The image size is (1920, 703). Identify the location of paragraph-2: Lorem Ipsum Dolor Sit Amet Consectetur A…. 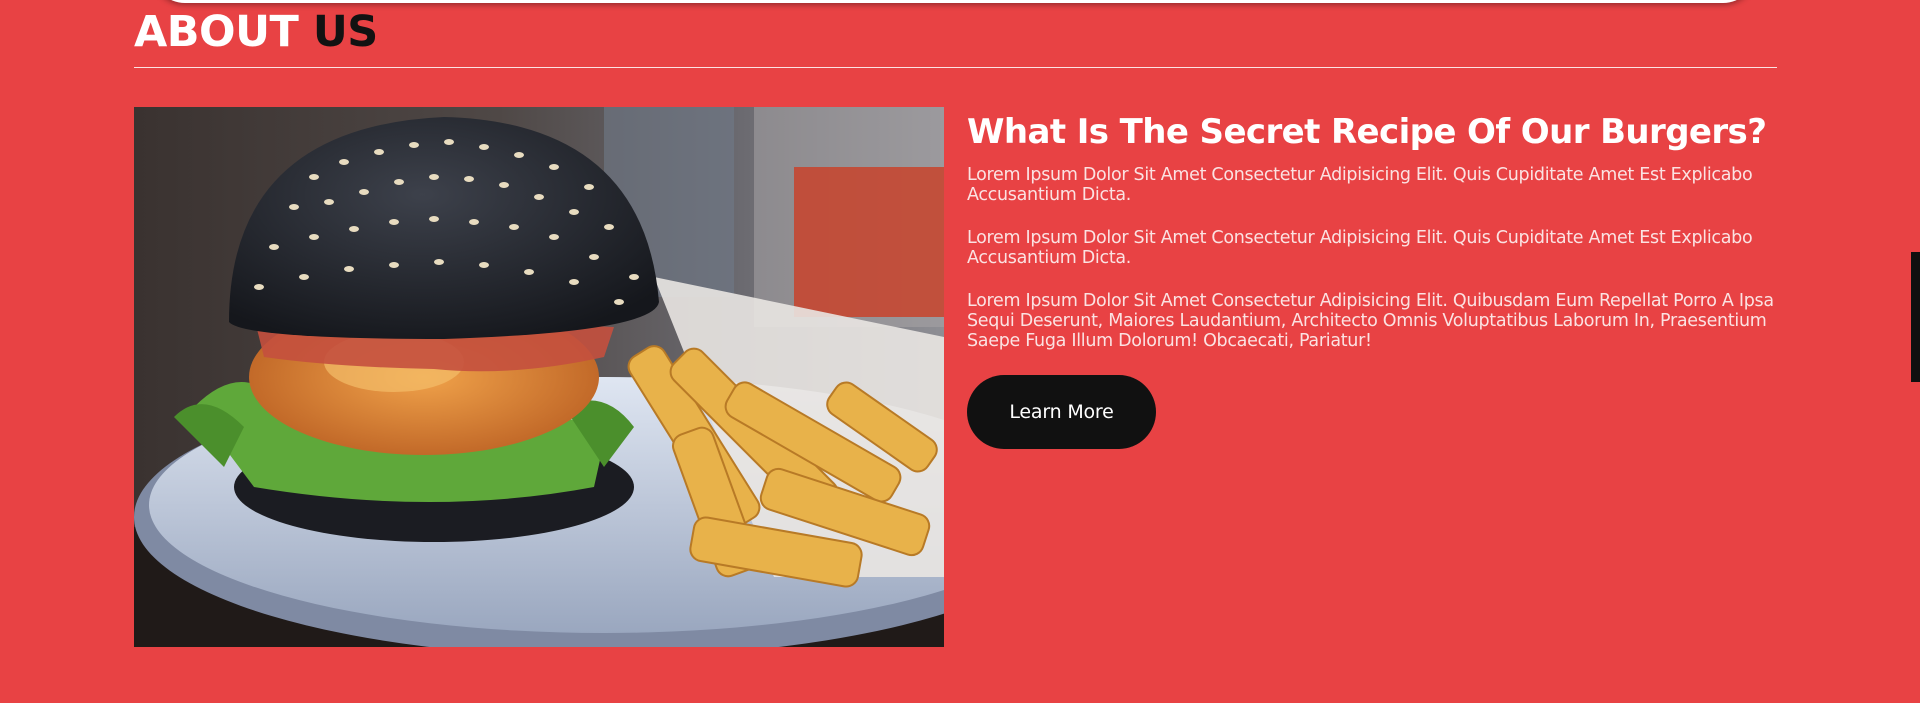
(1360, 248).